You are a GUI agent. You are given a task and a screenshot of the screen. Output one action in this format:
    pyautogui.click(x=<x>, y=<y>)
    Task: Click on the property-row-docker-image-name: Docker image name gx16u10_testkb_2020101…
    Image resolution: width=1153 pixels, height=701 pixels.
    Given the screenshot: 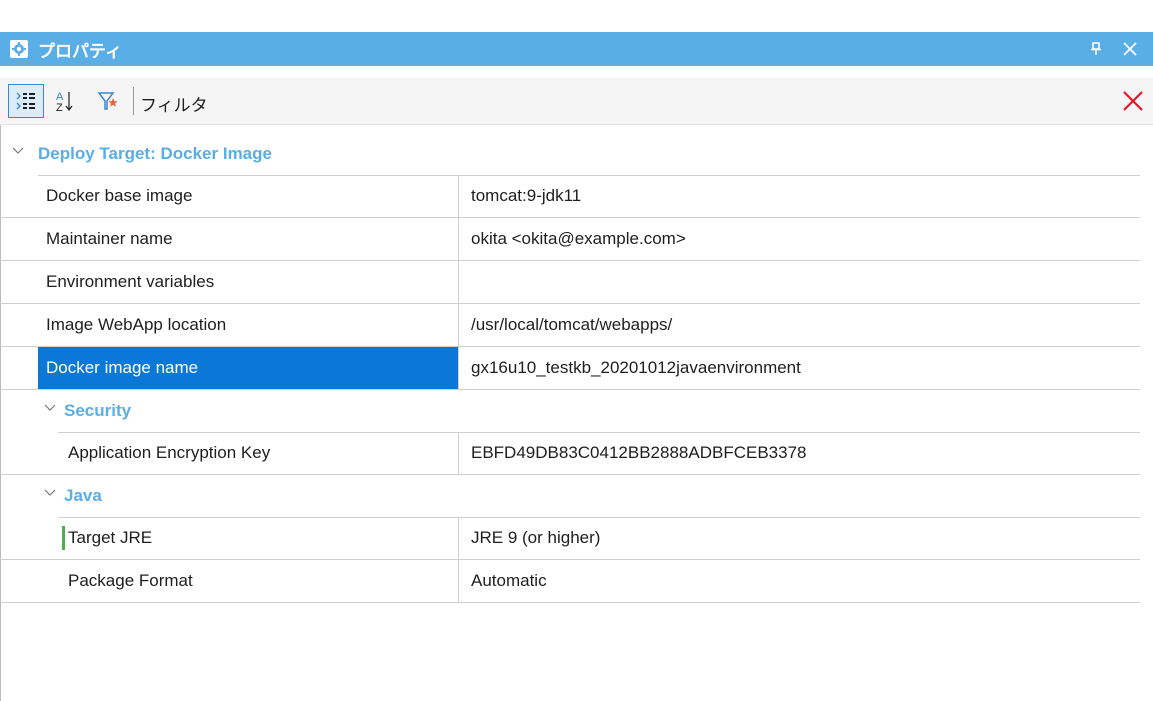 What is the action you would take?
    pyautogui.click(x=570, y=368)
    